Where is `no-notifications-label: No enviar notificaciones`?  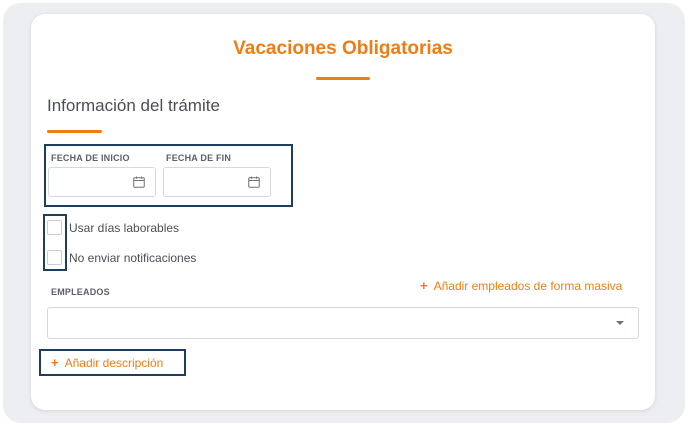
no-notifications-label: No enviar notificaciones is located at coordinates (132, 258).